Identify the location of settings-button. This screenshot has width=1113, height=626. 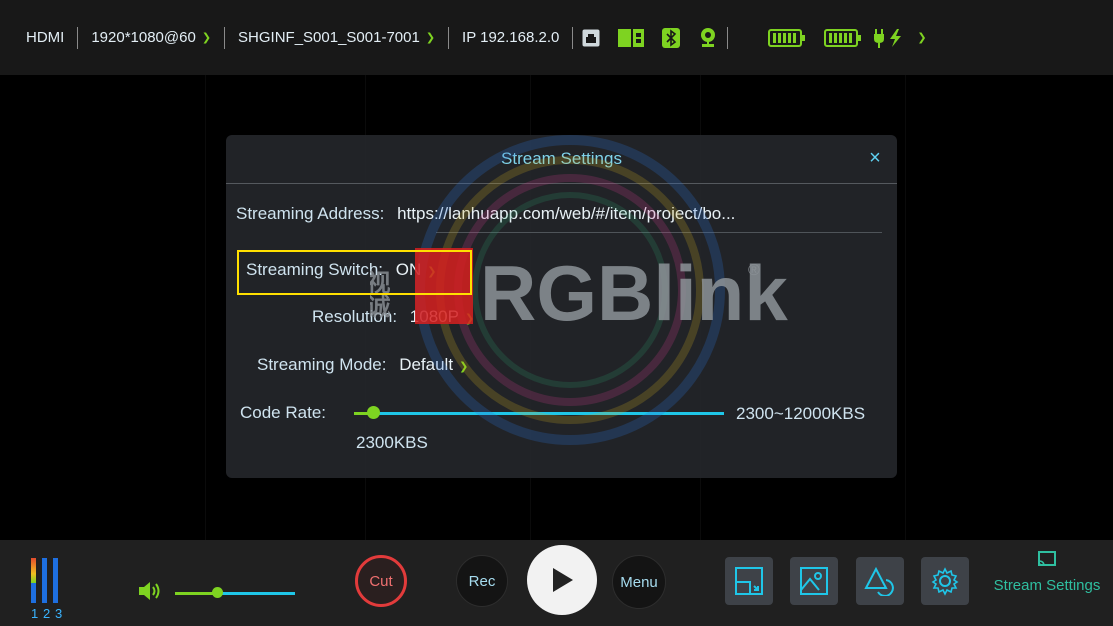
(945, 581).